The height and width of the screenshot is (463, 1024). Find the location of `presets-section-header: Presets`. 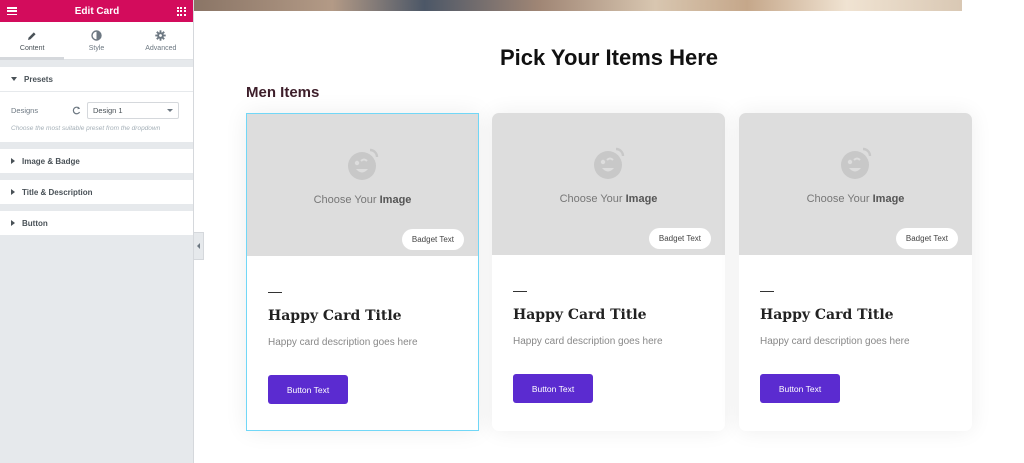

presets-section-header: Presets is located at coordinates (96, 79).